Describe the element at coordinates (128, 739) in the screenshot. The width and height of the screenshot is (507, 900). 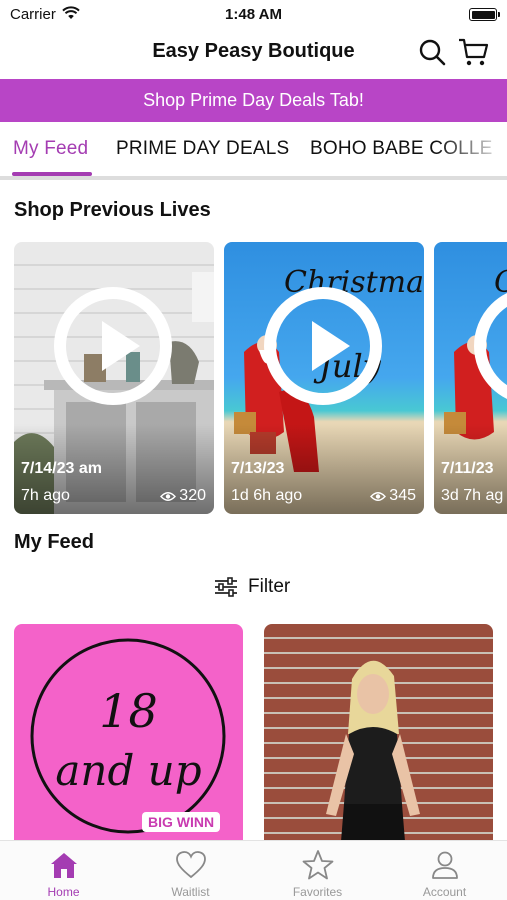
I see `feed-card: 18 and up BIG WINN` at that location.